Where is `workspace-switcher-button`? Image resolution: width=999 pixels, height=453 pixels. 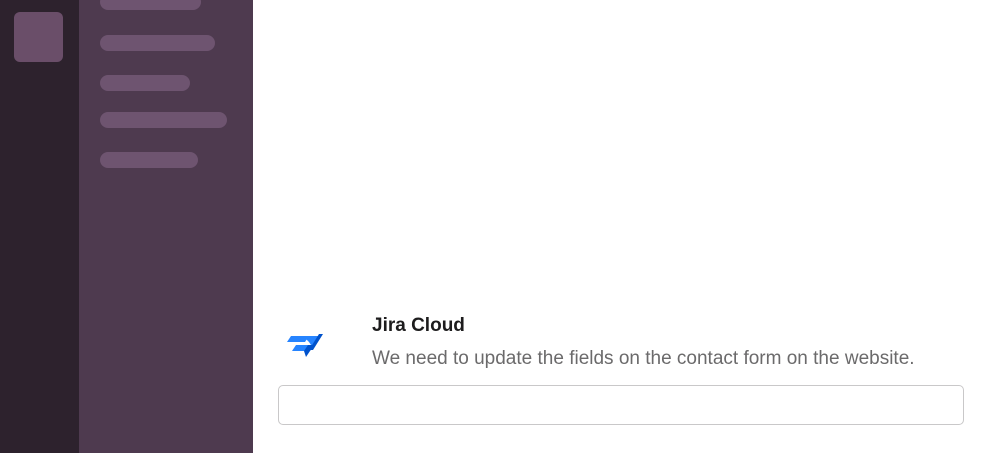
workspace-switcher-button is located at coordinates (38, 37).